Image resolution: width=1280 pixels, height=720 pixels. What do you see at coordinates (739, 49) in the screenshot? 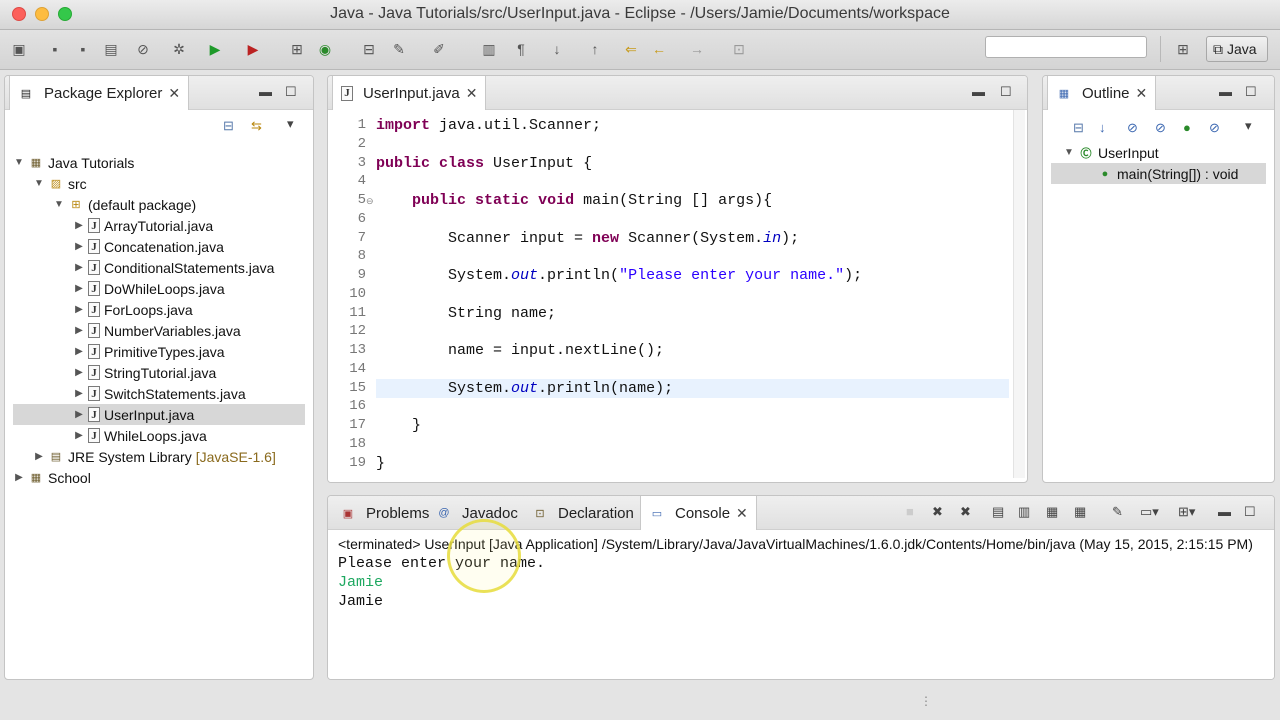
I see `pin-editor-icon: ⊡` at bounding box center [739, 49].